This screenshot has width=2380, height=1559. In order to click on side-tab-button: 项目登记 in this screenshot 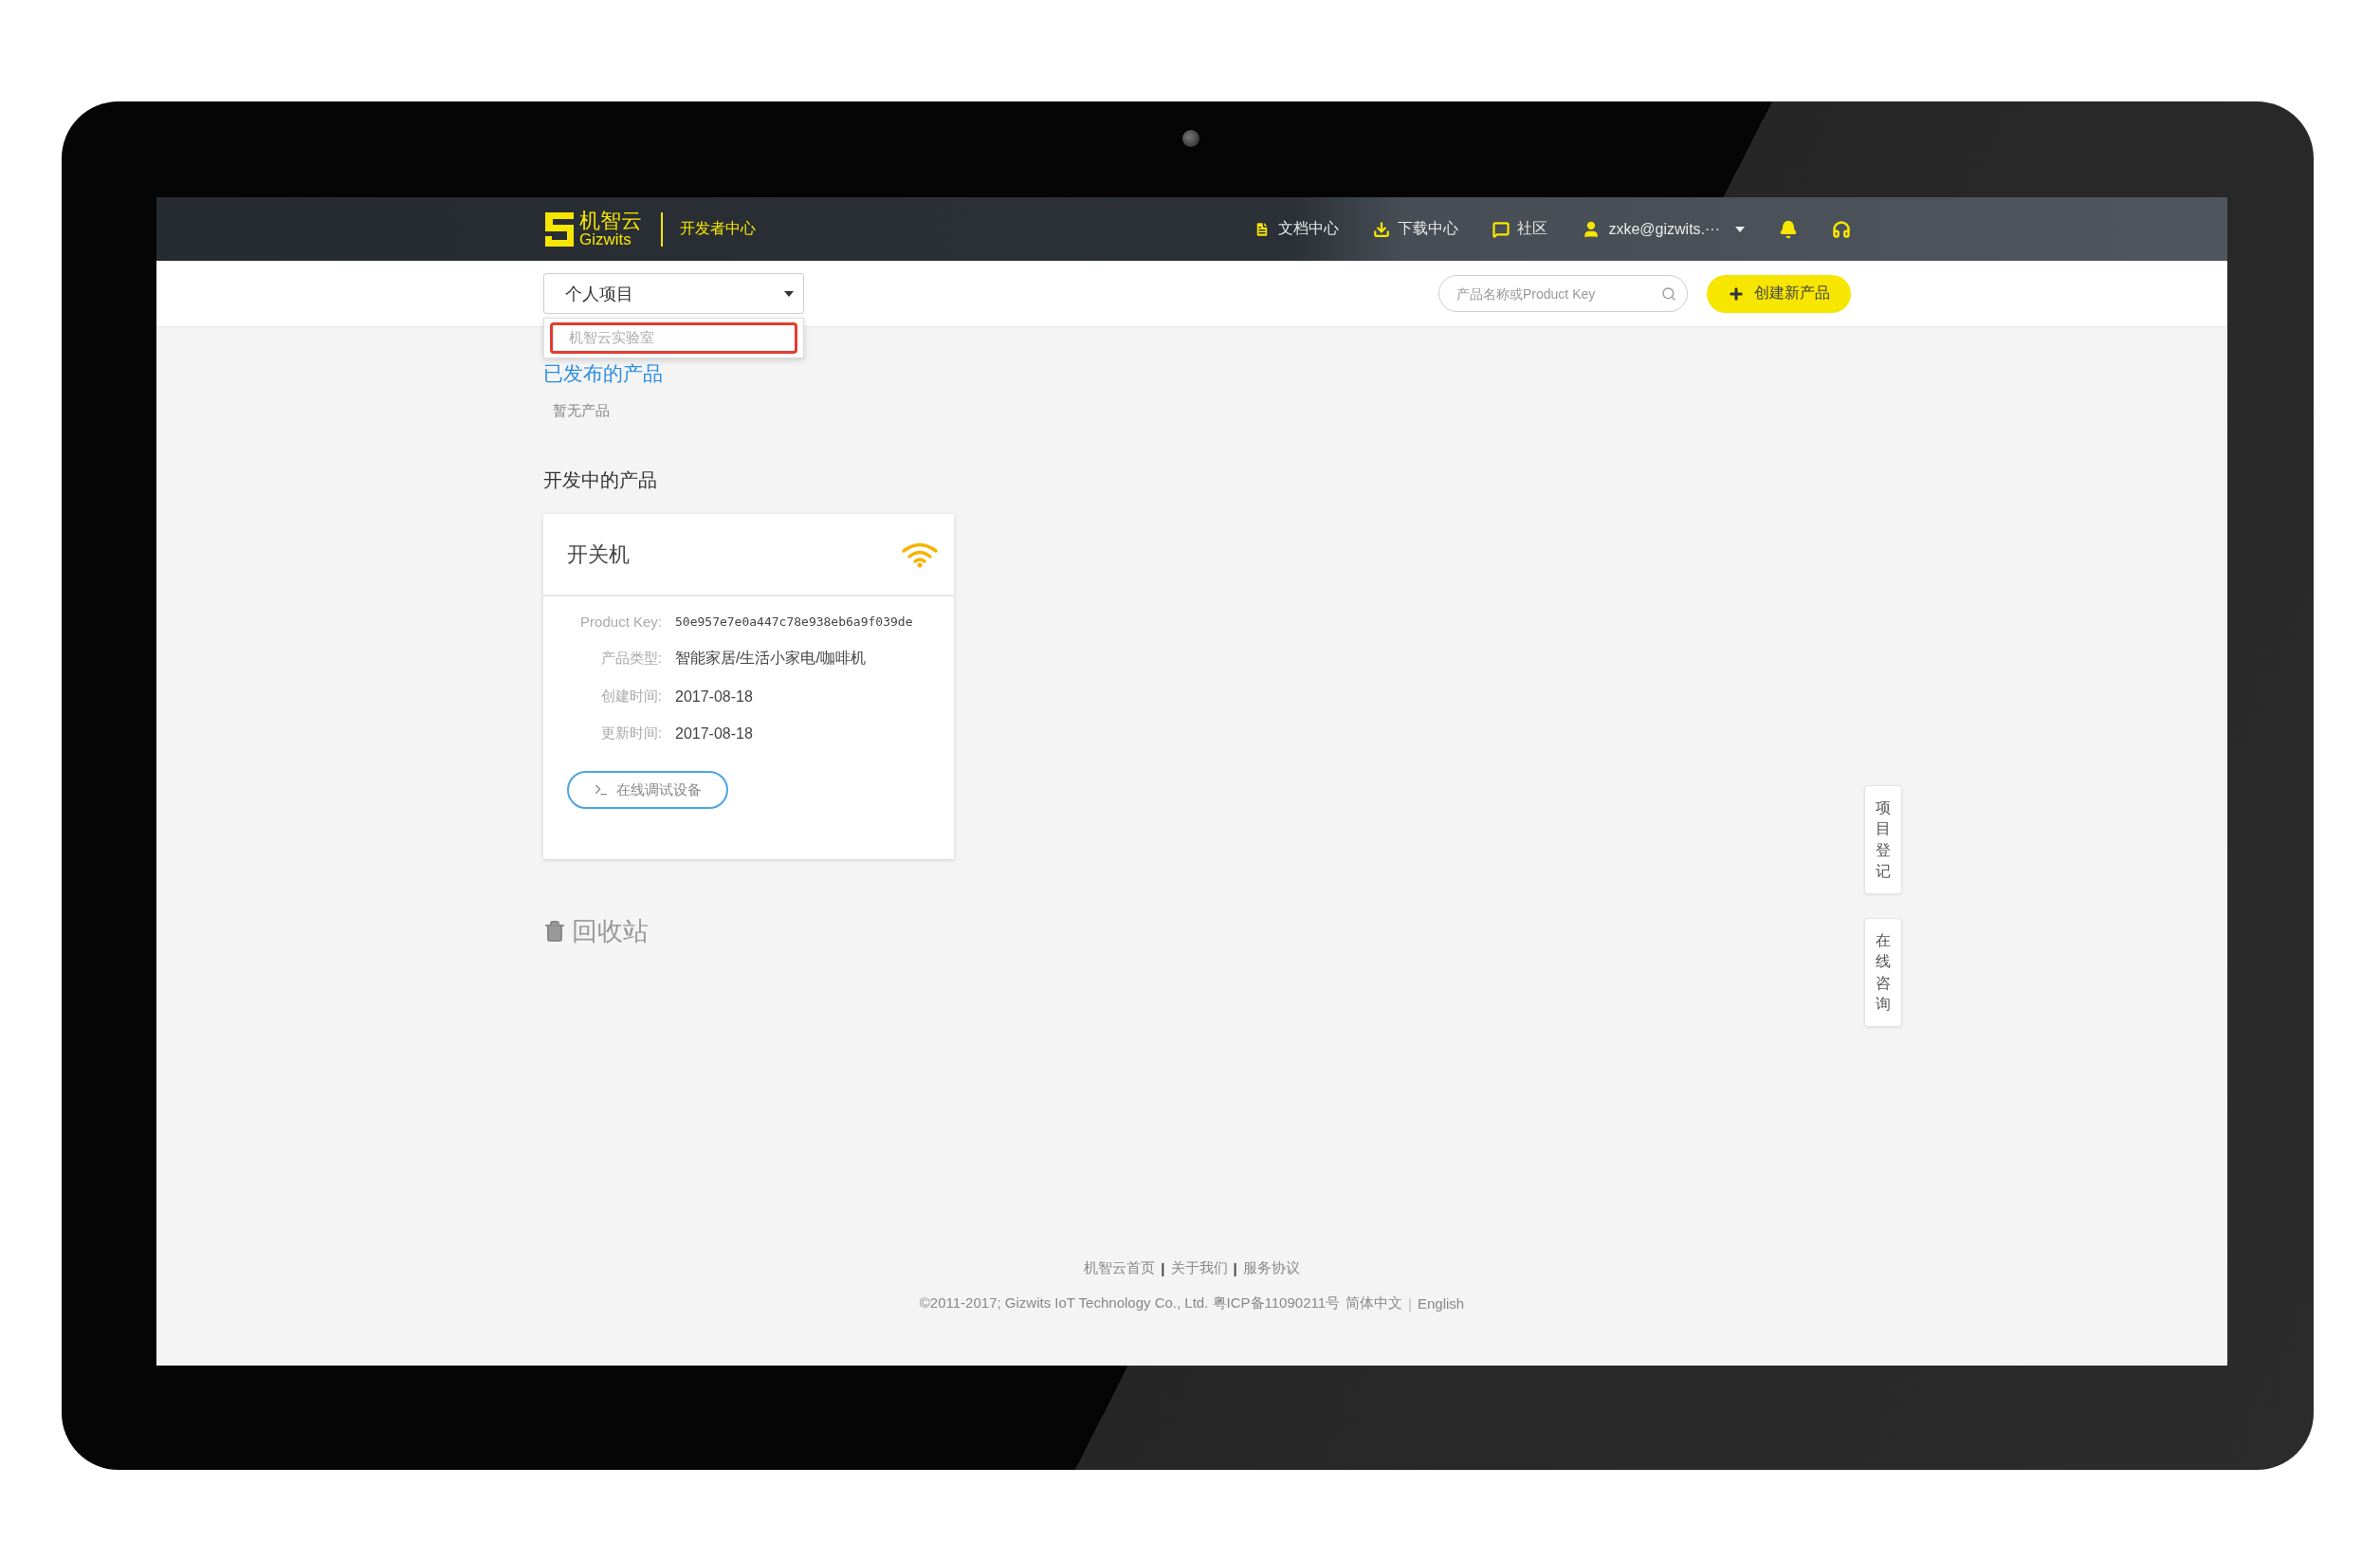, I will do `click(1883, 840)`.